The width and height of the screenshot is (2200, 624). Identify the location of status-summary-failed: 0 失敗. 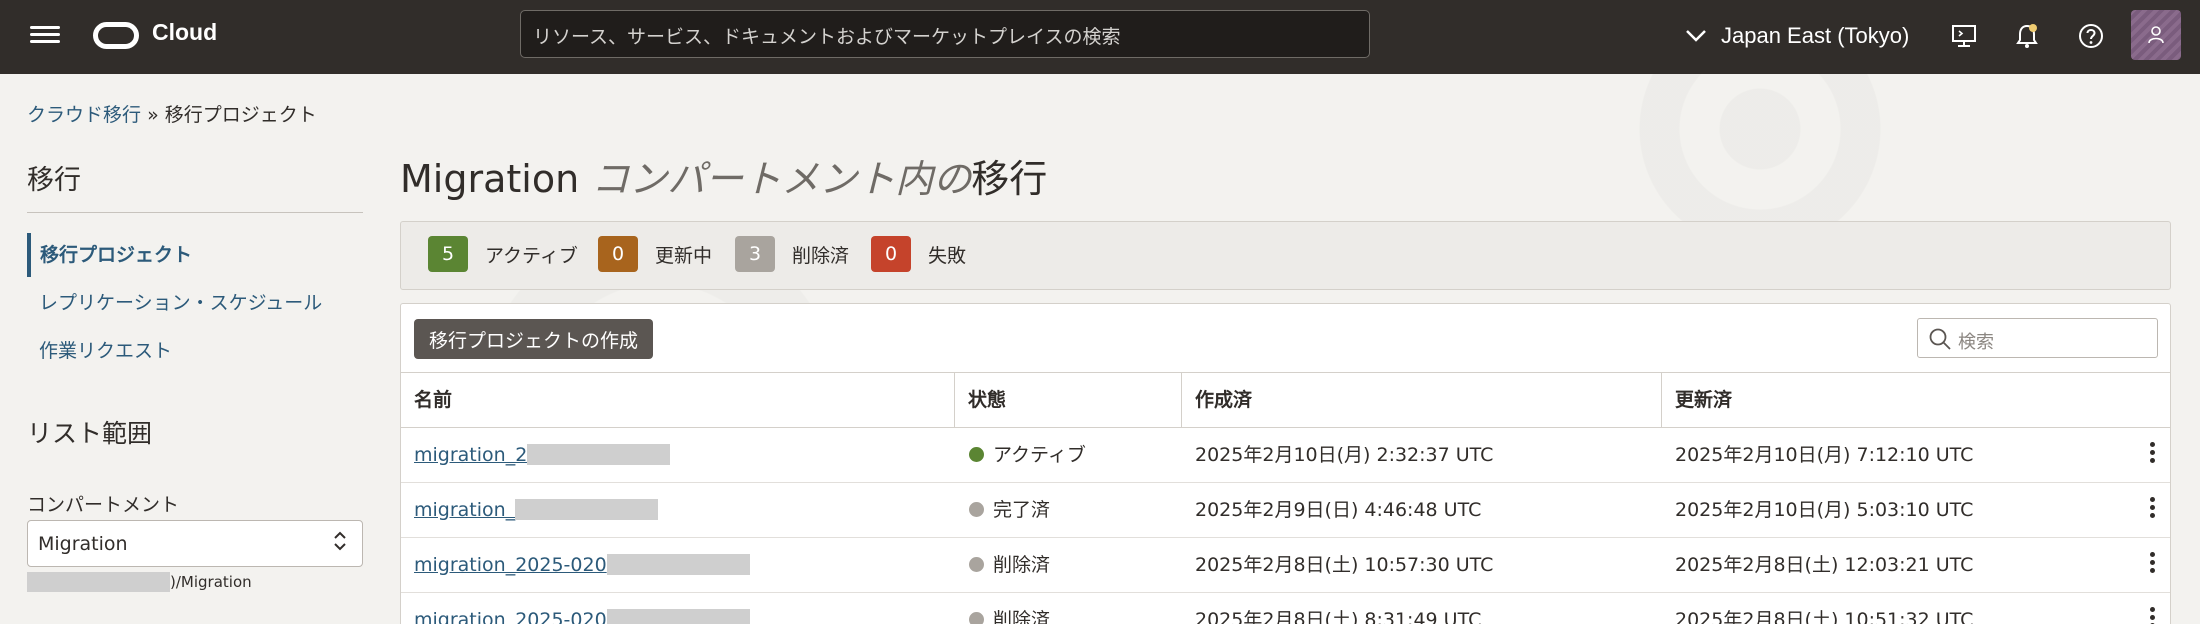
(918, 254).